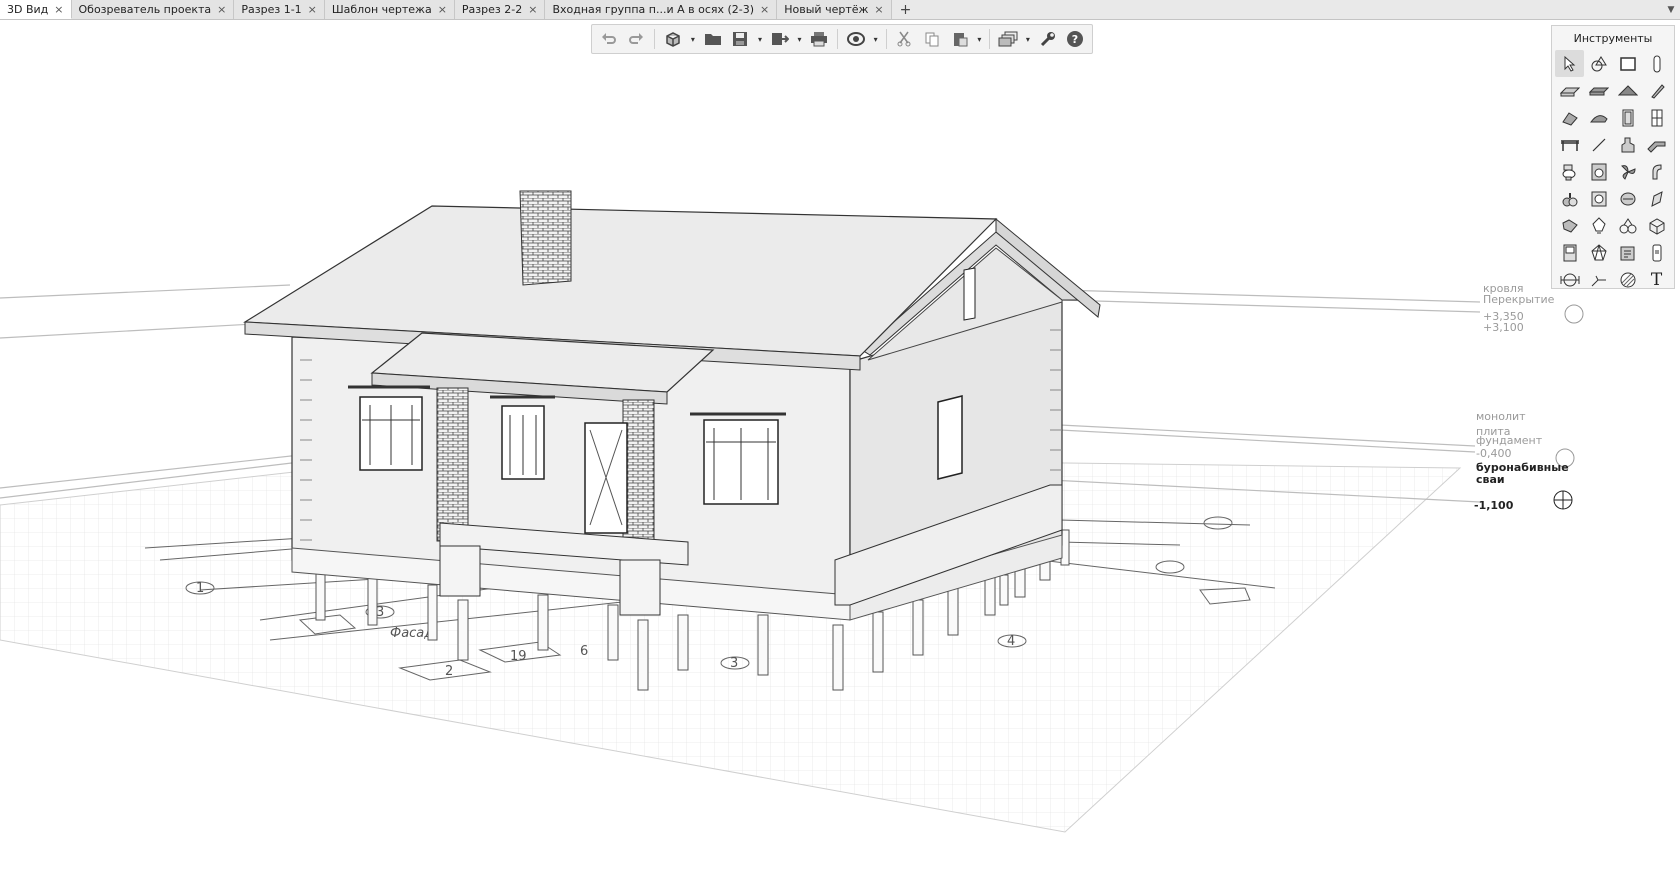 The width and height of the screenshot is (1680, 890). What do you see at coordinates (780, 39) in the screenshot?
I see `export-icon` at bounding box center [780, 39].